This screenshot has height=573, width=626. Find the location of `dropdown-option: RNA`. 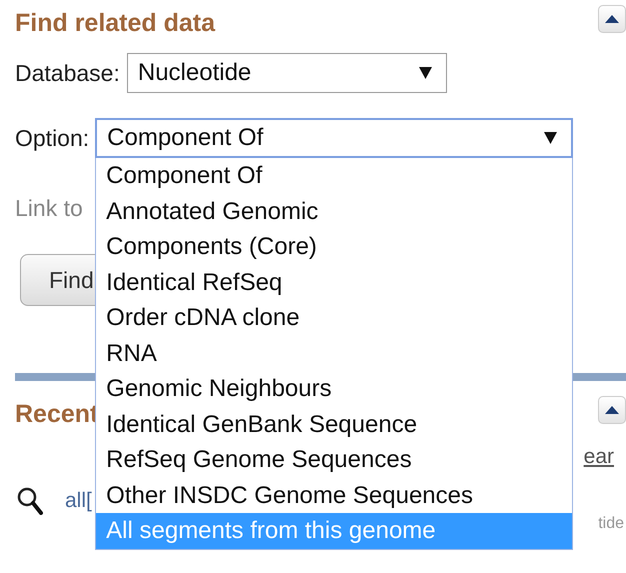

dropdown-option: RNA is located at coordinates (334, 353).